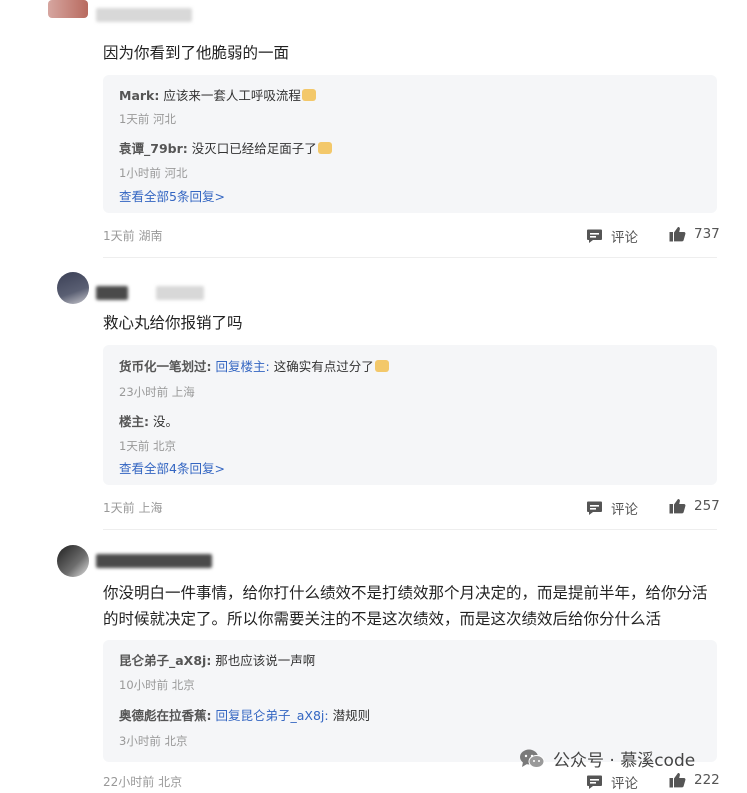 This screenshot has width=747, height=793. What do you see at coordinates (272, 715) in the screenshot?
I see `reply-to-link: 回复昆仑弟子_aX8j:` at bounding box center [272, 715].